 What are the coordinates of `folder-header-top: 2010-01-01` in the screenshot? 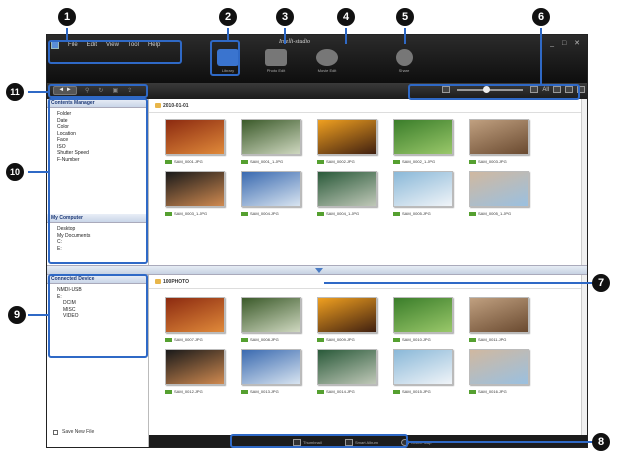 It's located at (368, 106).